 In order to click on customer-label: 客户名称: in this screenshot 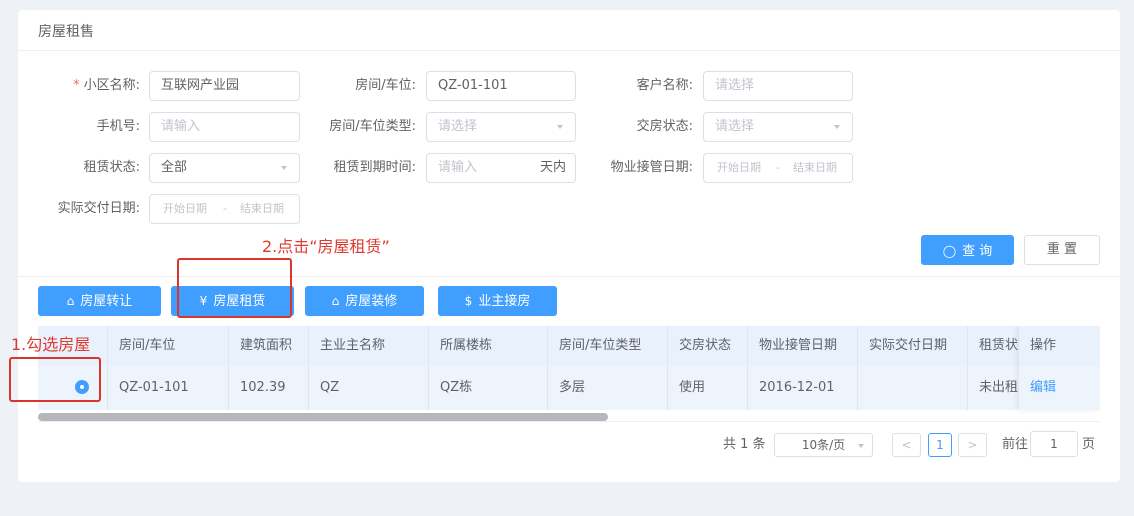, I will do `click(664, 85)`.